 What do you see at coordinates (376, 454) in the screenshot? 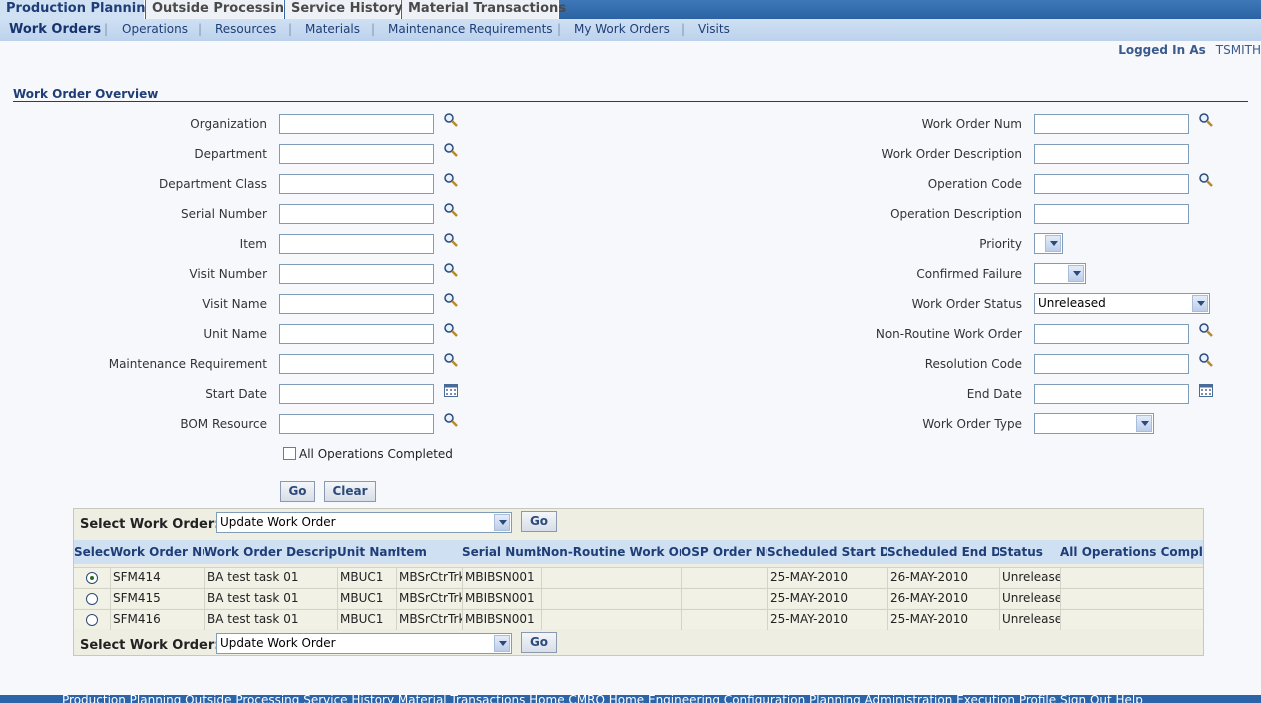
I see `all-operations-completed-label: All Operations Completed` at bounding box center [376, 454].